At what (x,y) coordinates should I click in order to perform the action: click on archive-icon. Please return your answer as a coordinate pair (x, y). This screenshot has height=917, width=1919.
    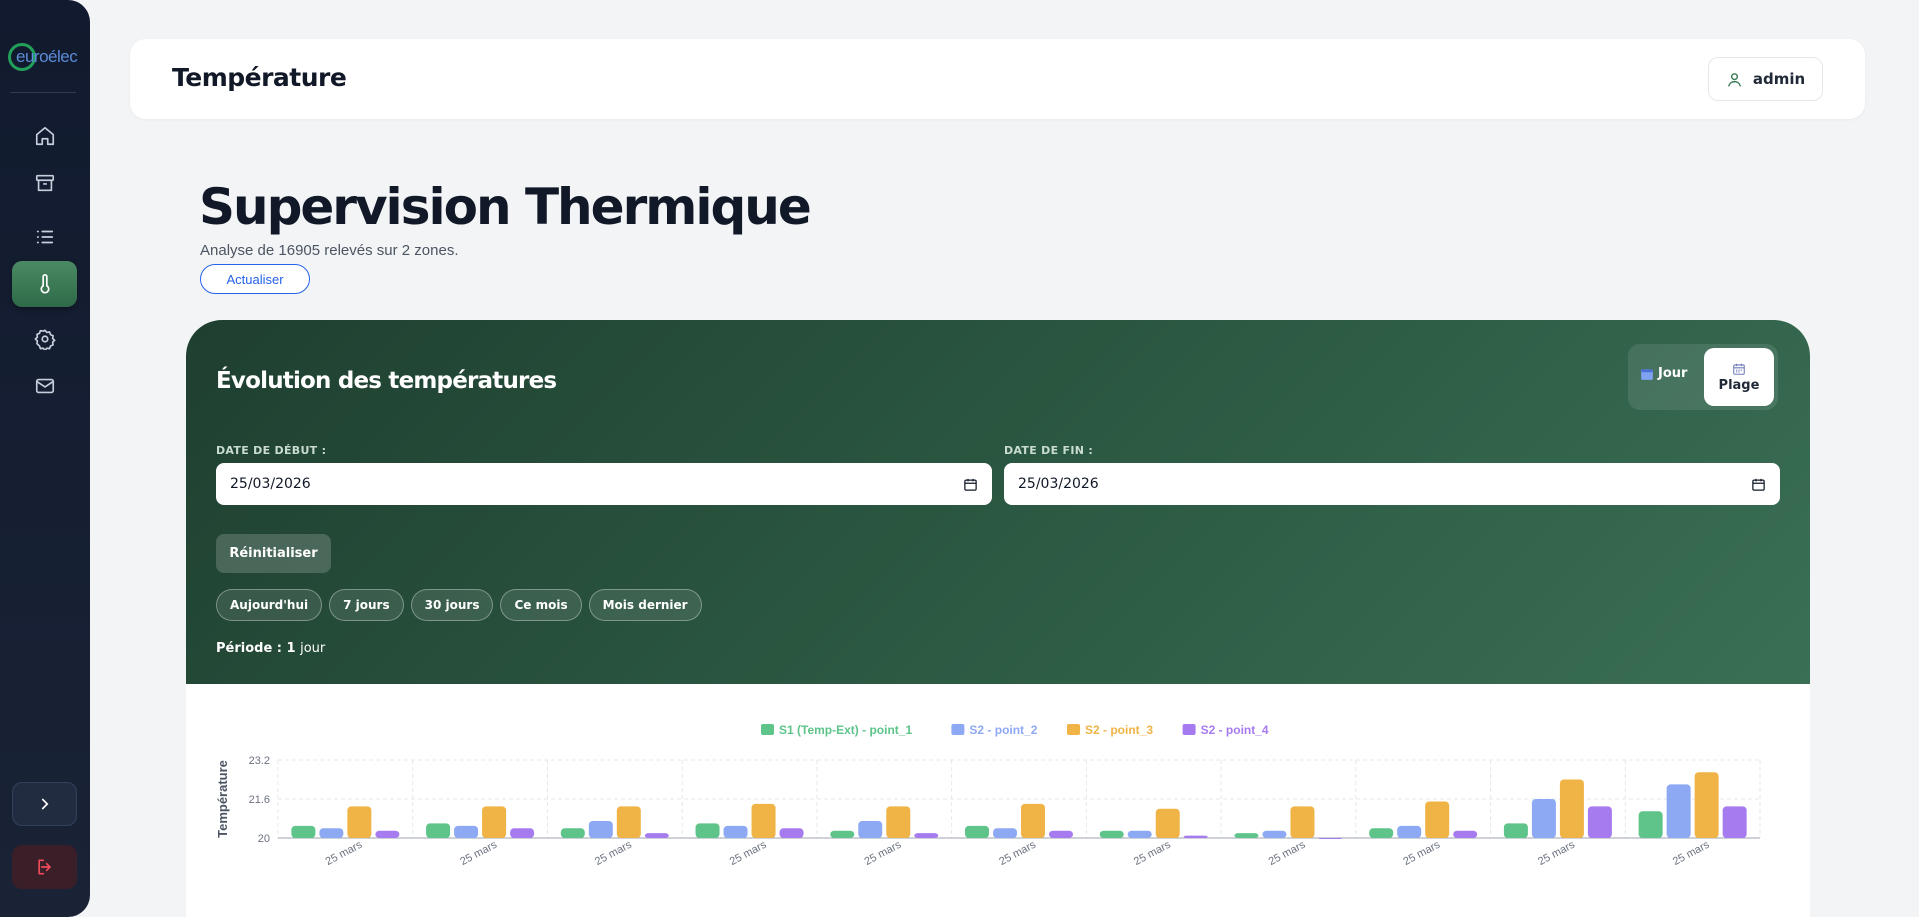
    Looking at the image, I should click on (44, 183).